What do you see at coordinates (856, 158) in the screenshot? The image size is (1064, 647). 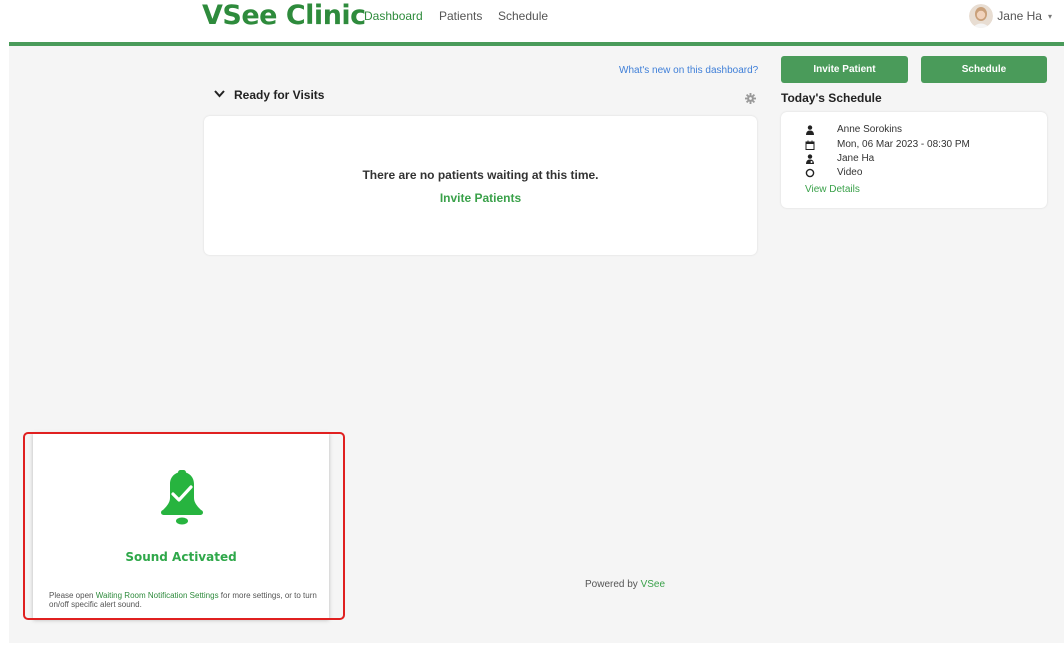 I see `appointment-provider: Jane Ha` at bounding box center [856, 158].